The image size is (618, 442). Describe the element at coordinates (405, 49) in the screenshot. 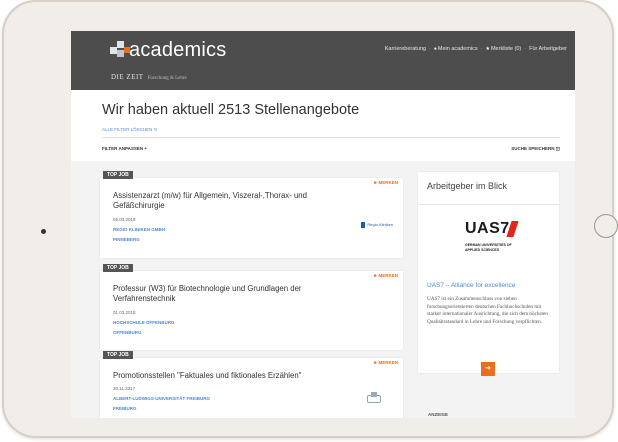

I see `nav-karriereberatung: Karriereberatung` at that location.